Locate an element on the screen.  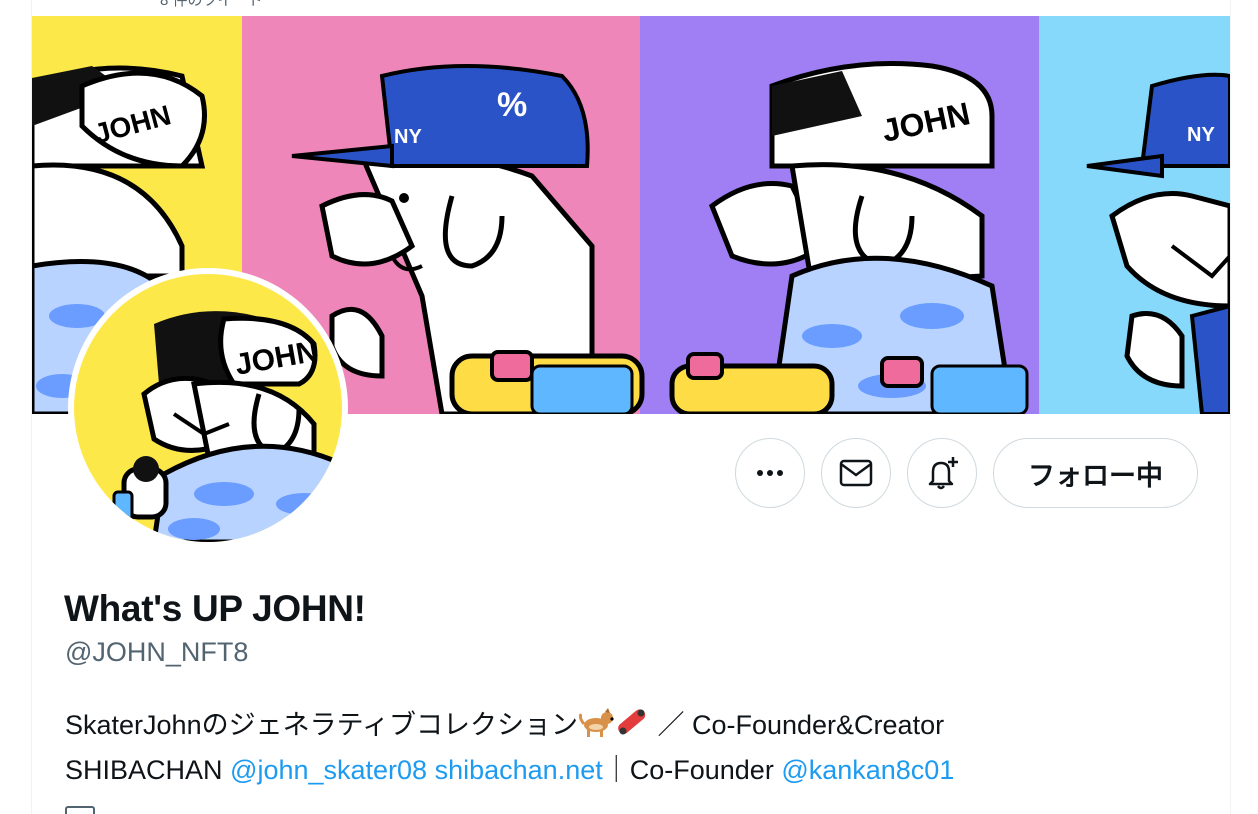
top-bar: 8 件のツイート is located at coordinates (631, 8).